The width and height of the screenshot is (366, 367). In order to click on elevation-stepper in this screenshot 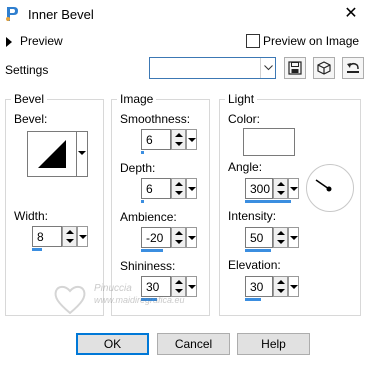, I will do `click(280, 286)`.